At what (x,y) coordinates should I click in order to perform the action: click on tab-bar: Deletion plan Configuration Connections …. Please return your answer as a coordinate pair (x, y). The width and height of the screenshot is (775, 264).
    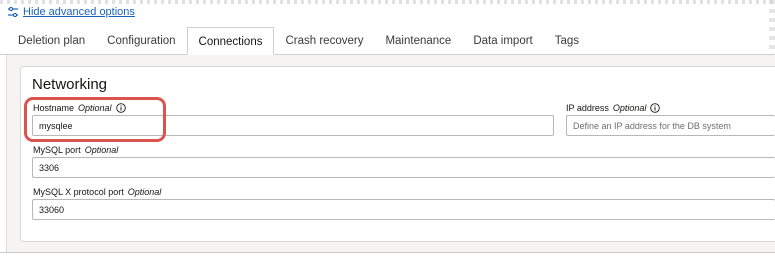
    Looking at the image, I should click on (387, 41).